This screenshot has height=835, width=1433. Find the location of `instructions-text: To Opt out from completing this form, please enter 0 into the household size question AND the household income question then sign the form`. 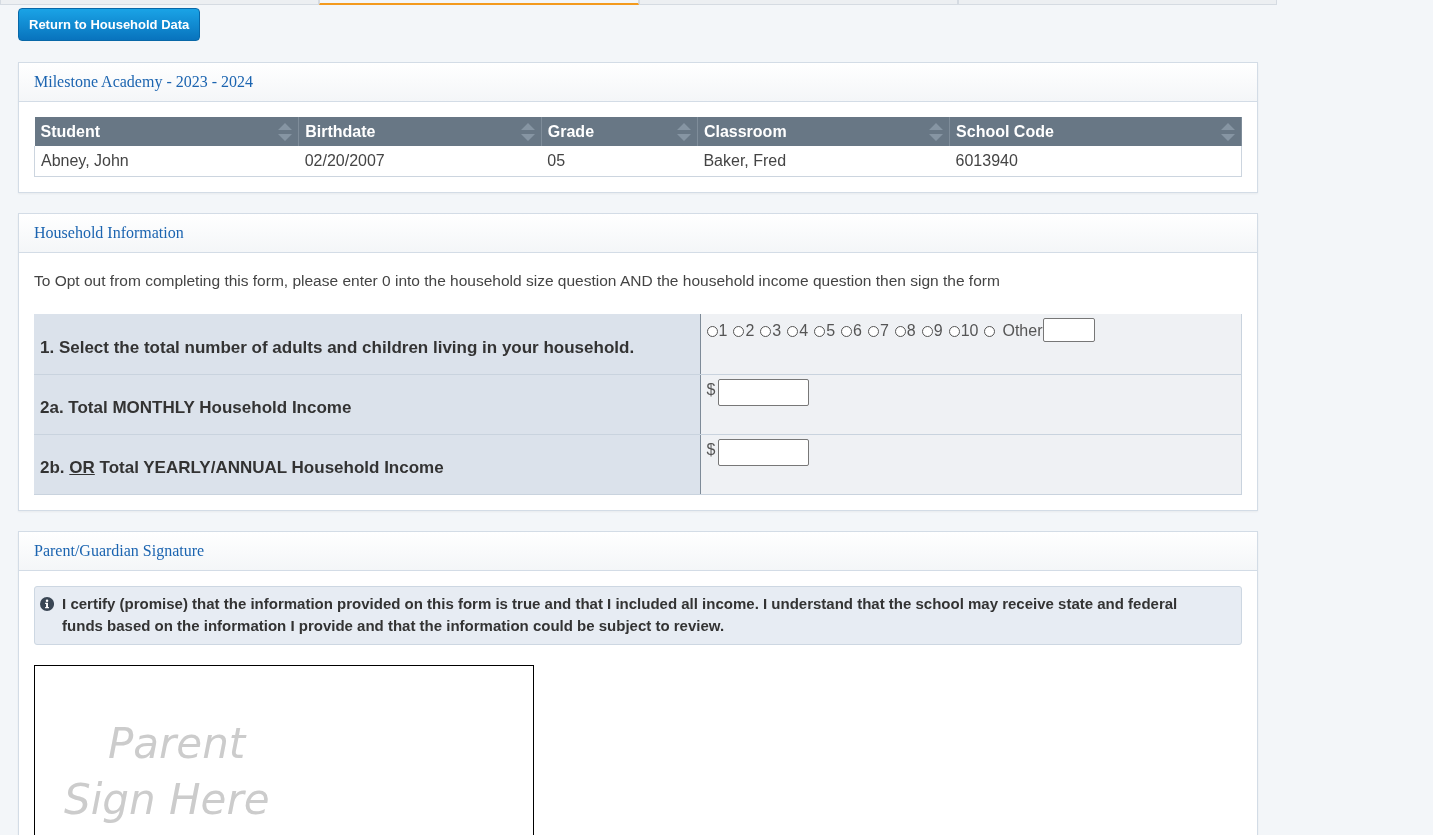

instructions-text: To Opt out from completing this form, please enter 0 into the household size question AND the household income question then sign the form is located at coordinates (517, 281).